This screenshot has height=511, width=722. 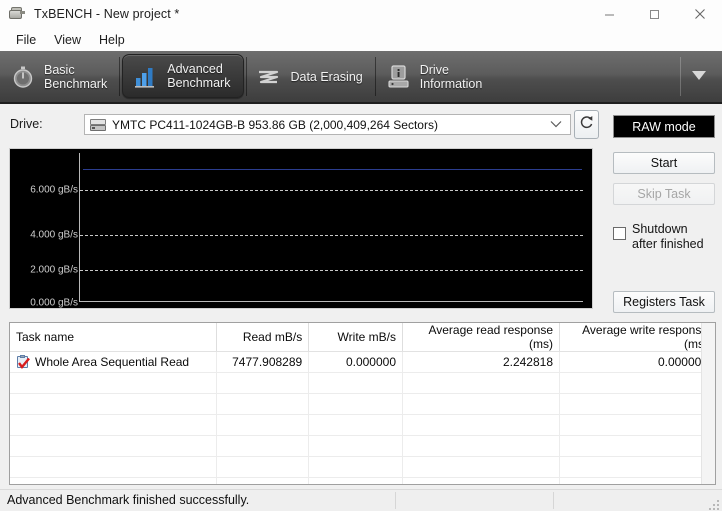 I want to click on window-controls, so click(x=654, y=14).